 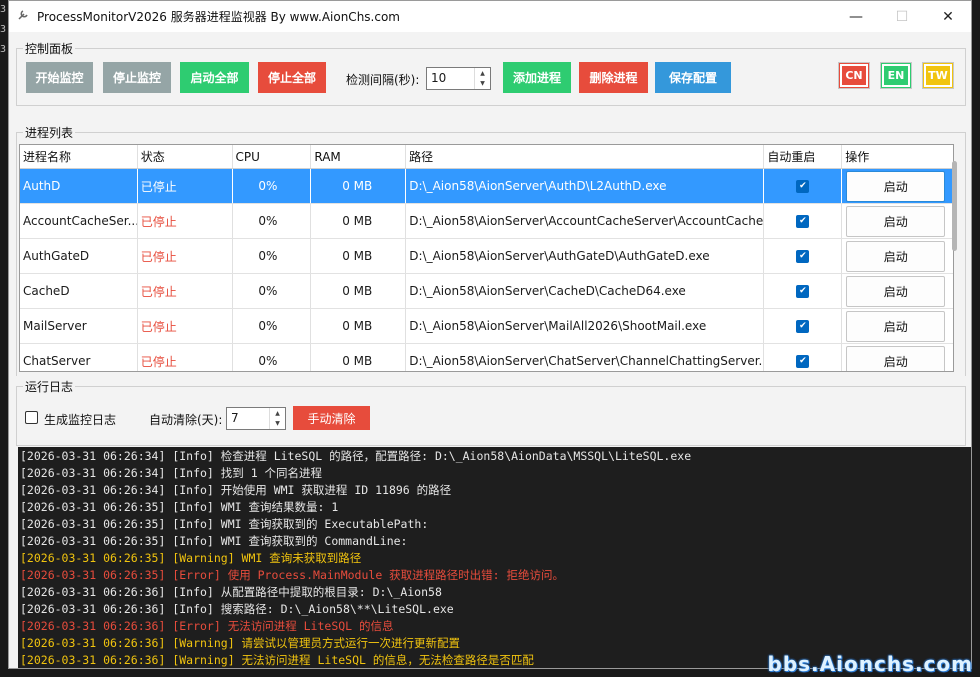 I want to click on lang-cn-button: CN, so click(x=854, y=75).